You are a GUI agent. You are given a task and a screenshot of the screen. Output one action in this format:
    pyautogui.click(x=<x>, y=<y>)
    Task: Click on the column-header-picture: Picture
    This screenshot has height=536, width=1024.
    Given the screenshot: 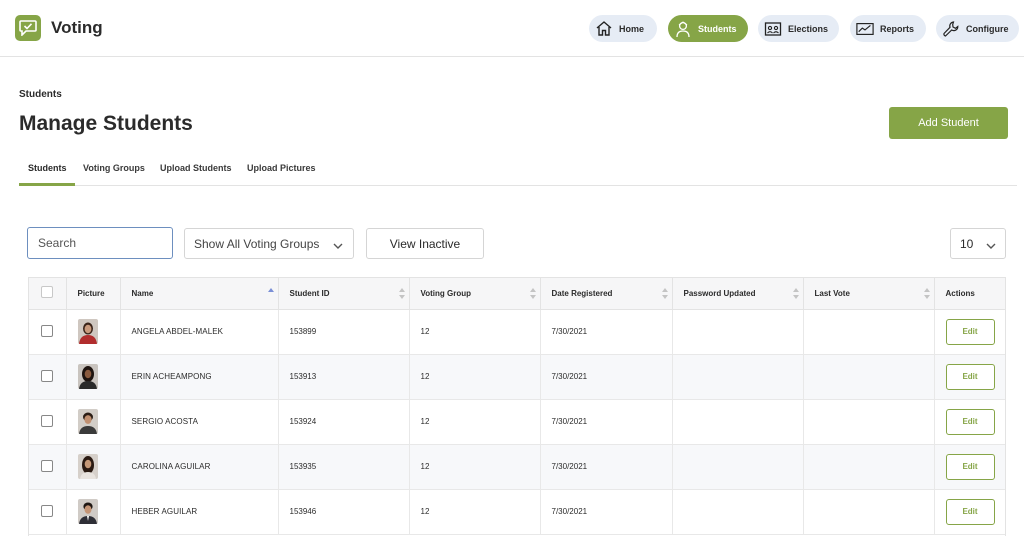 What is the action you would take?
    pyautogui.click(x=93, y=294)
    